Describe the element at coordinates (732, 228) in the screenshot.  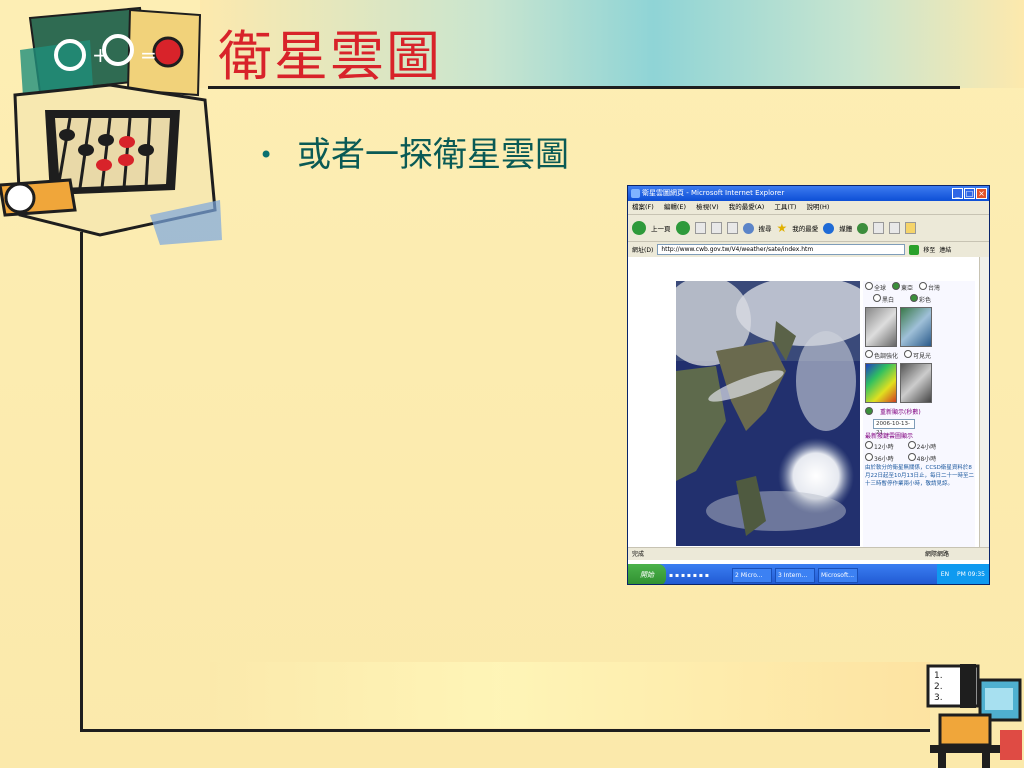
I see `home-icon` at that location.